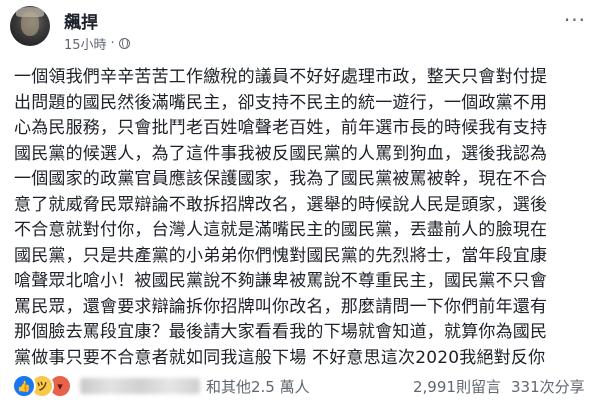 Image resolution: width=600 pixels, height=407 pixels. What do you see at coordinates (85, 43) in the screenshot?
I see `post-timestamp: 15小時` at bounding box center [85, 43].